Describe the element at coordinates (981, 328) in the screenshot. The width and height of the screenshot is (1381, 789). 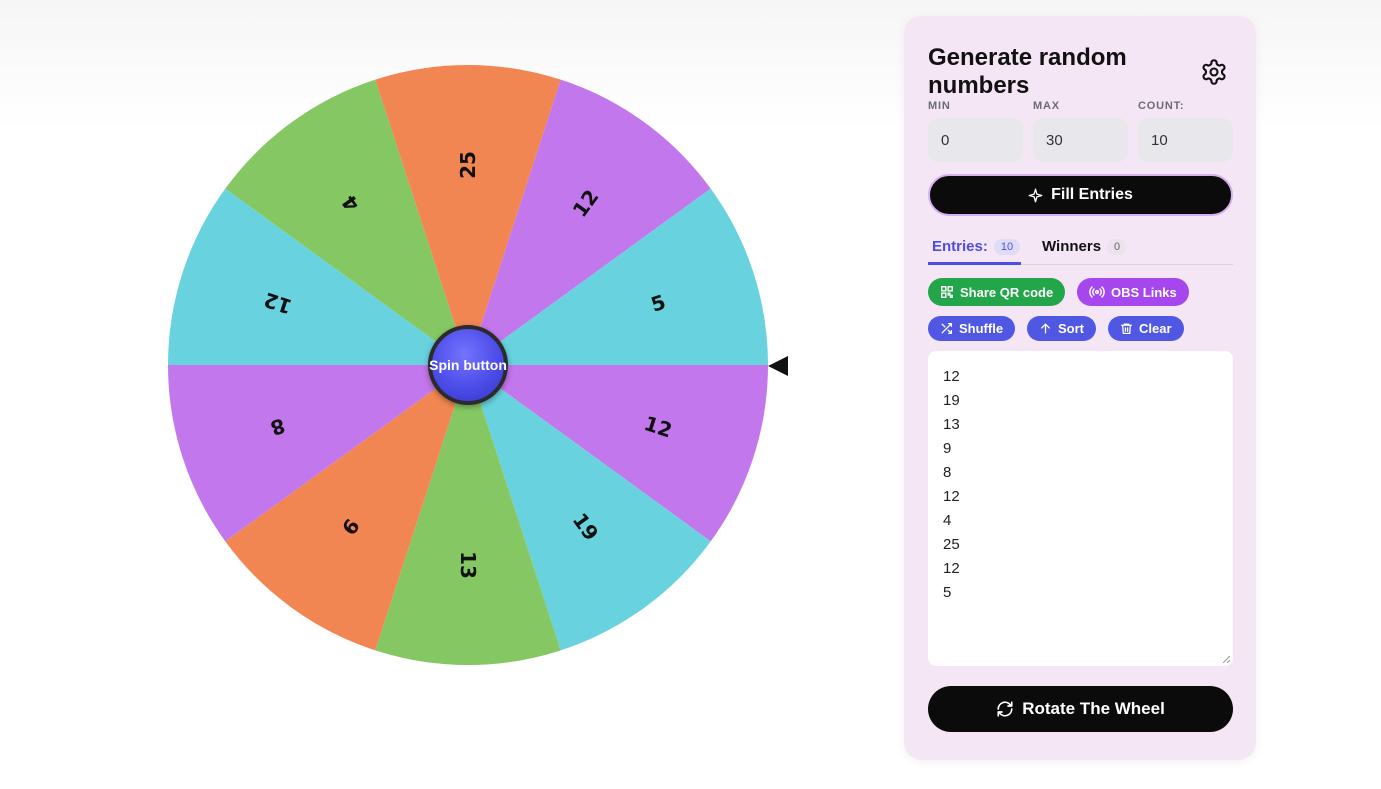
I see `shuffle-label: Shuffle` at that location.